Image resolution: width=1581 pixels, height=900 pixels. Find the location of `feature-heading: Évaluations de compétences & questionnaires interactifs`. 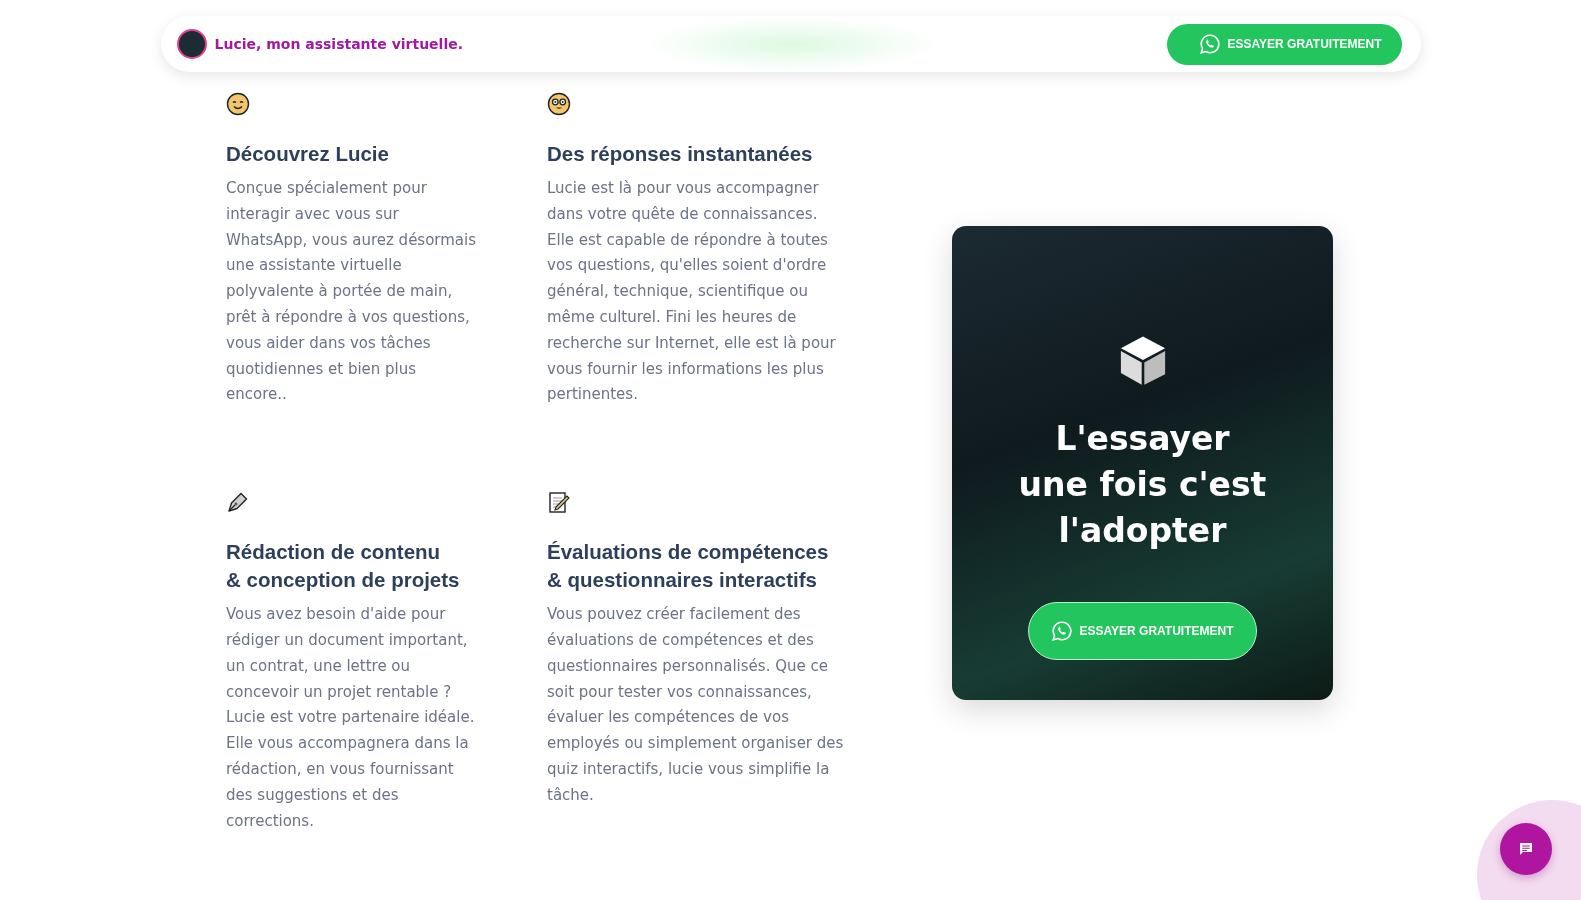

feature-heading: Évaluations de compétences & questionnaires interactifs is located at coordinates (688, 566).